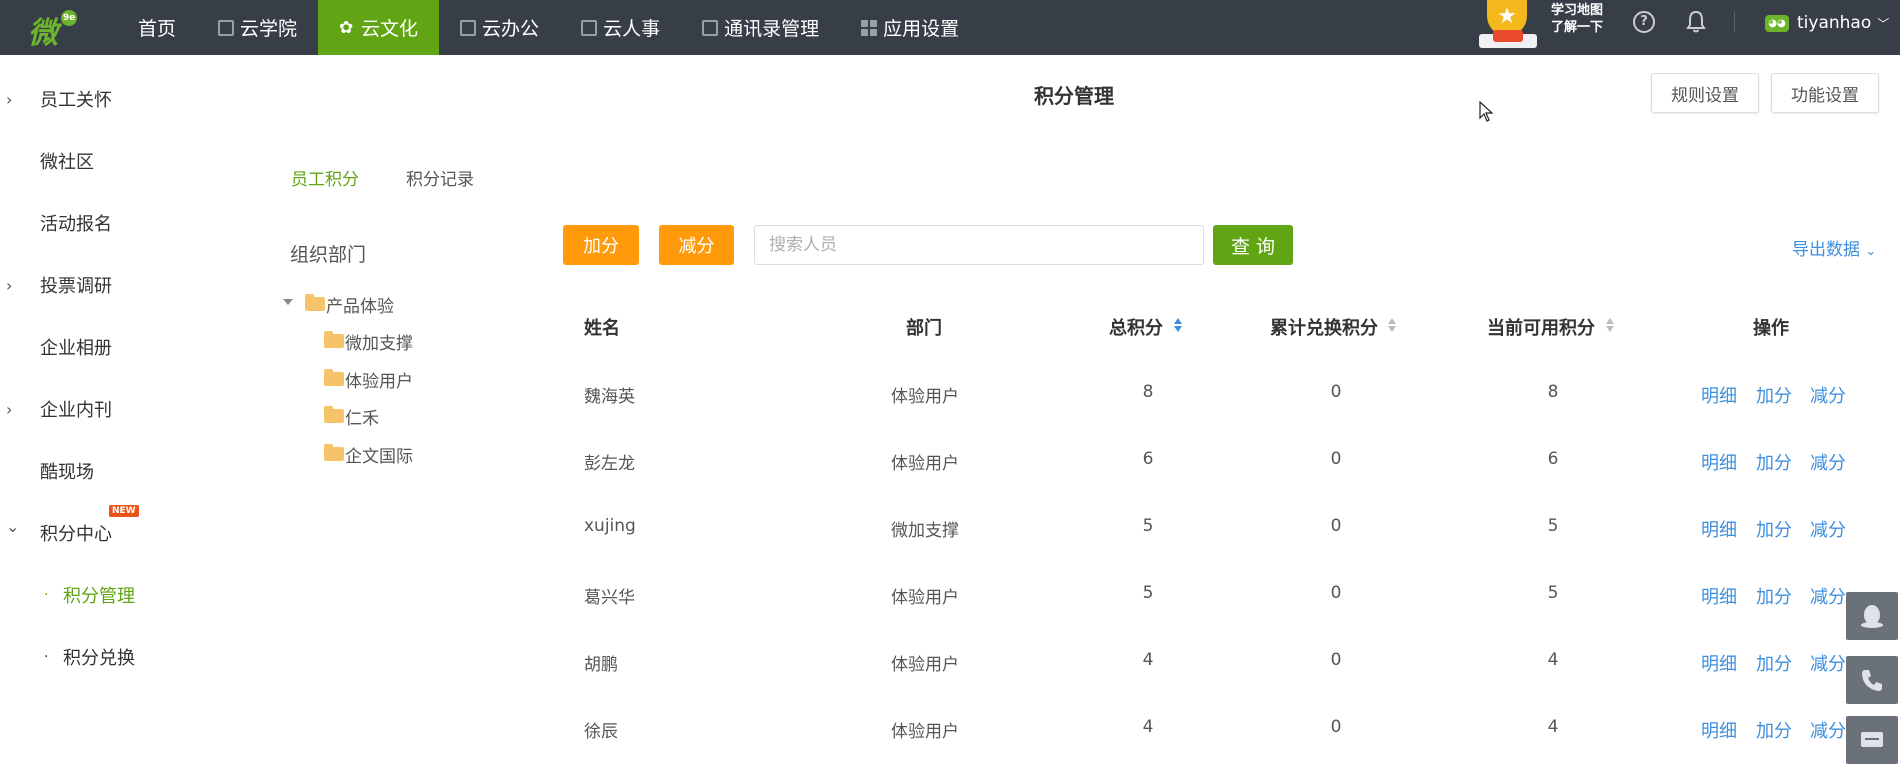  What do you see at coordinates (1734, 22) in the screenshot?
I see `divider` at bounding box center [1734, 22].